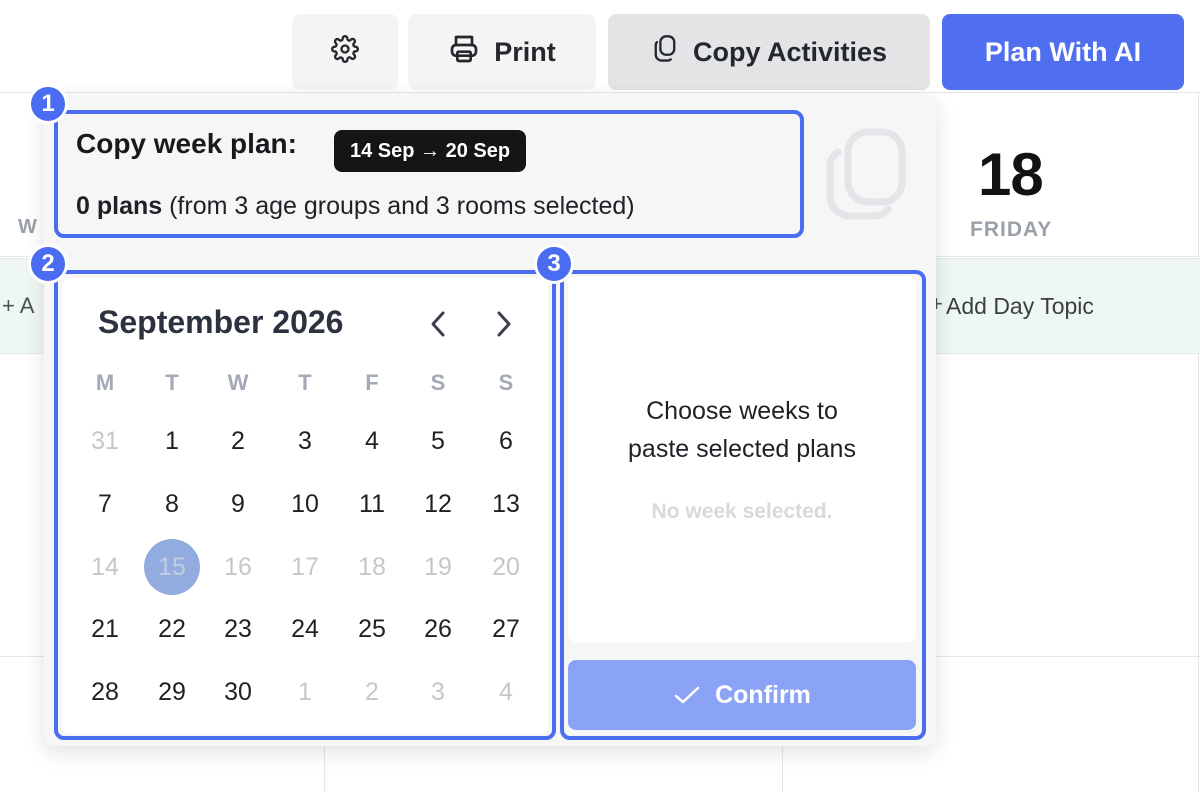 This screenshot has width=1200, height=792. Describe the element at coordinates (554, 264) in the screenshot. I see `step-badge-3: 3` at that location.